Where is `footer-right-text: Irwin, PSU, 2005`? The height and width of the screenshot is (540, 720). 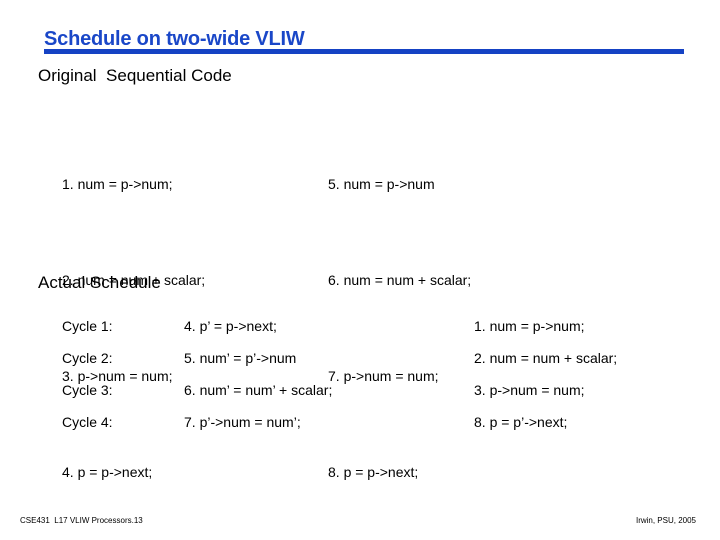 footer-right-text: Irwin, PSU, 2005 is located at coordinates (665, 520).